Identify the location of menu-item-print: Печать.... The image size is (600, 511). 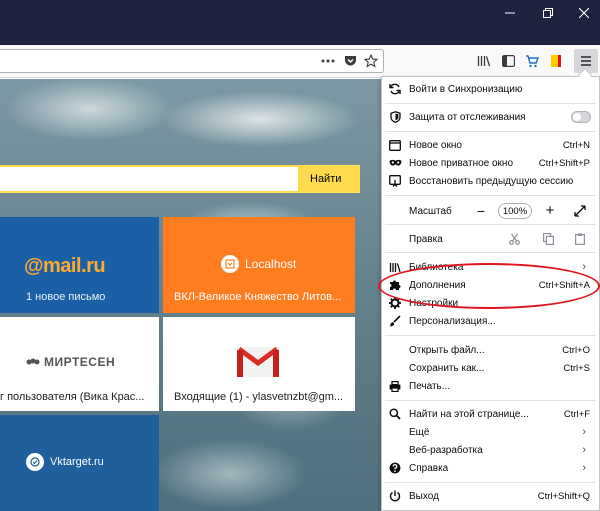
(490, 386).